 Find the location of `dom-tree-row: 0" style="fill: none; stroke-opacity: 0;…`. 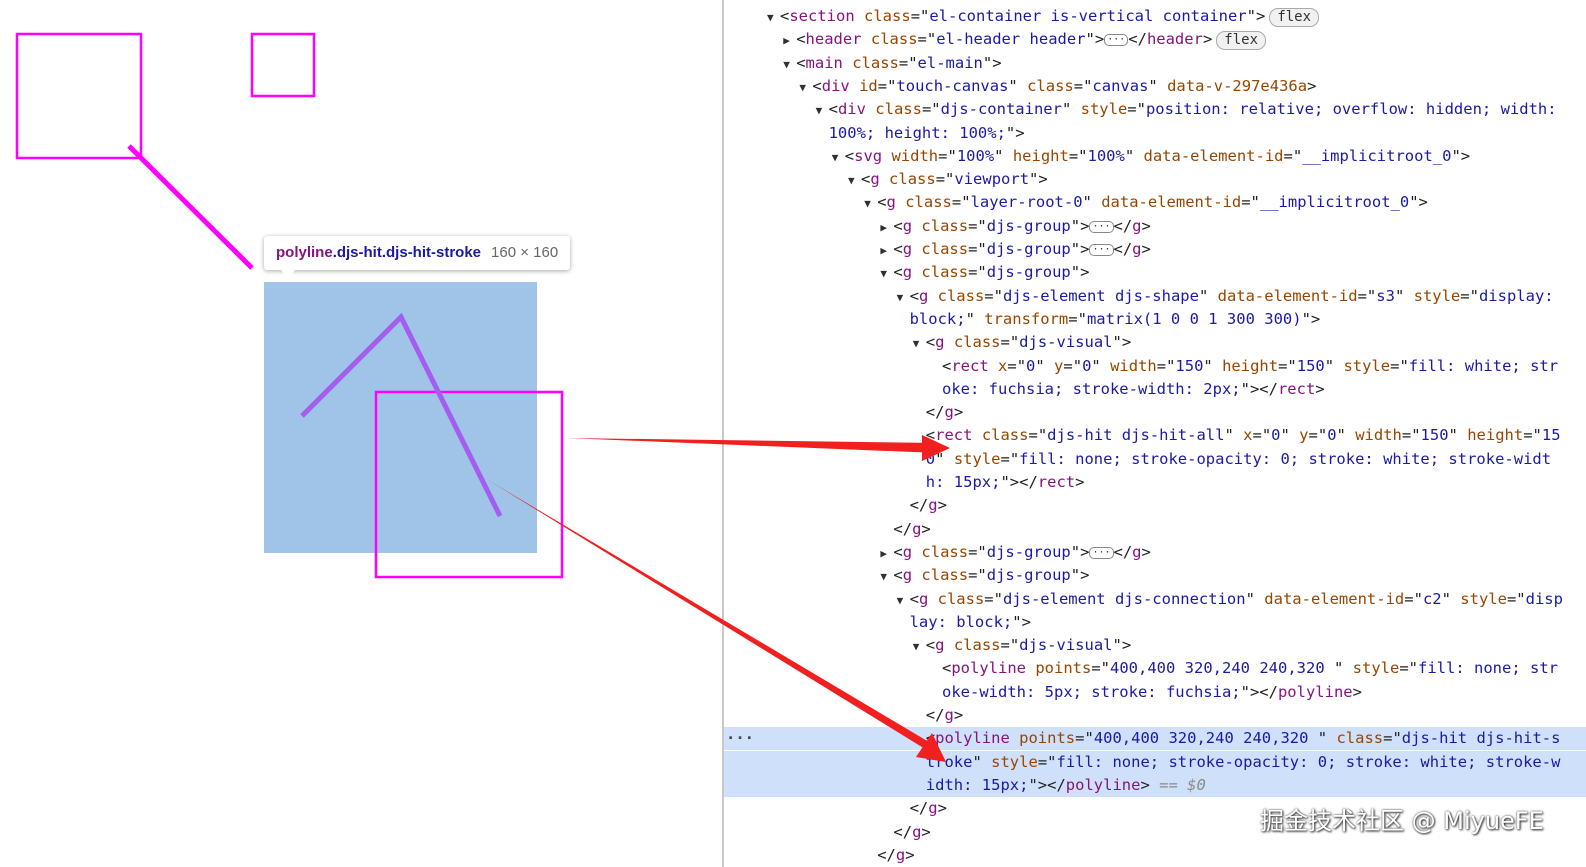

dom-tree-row: 0" style="fill: none; stroke-opacity: 0;… is located at coordinates (1155, 459).